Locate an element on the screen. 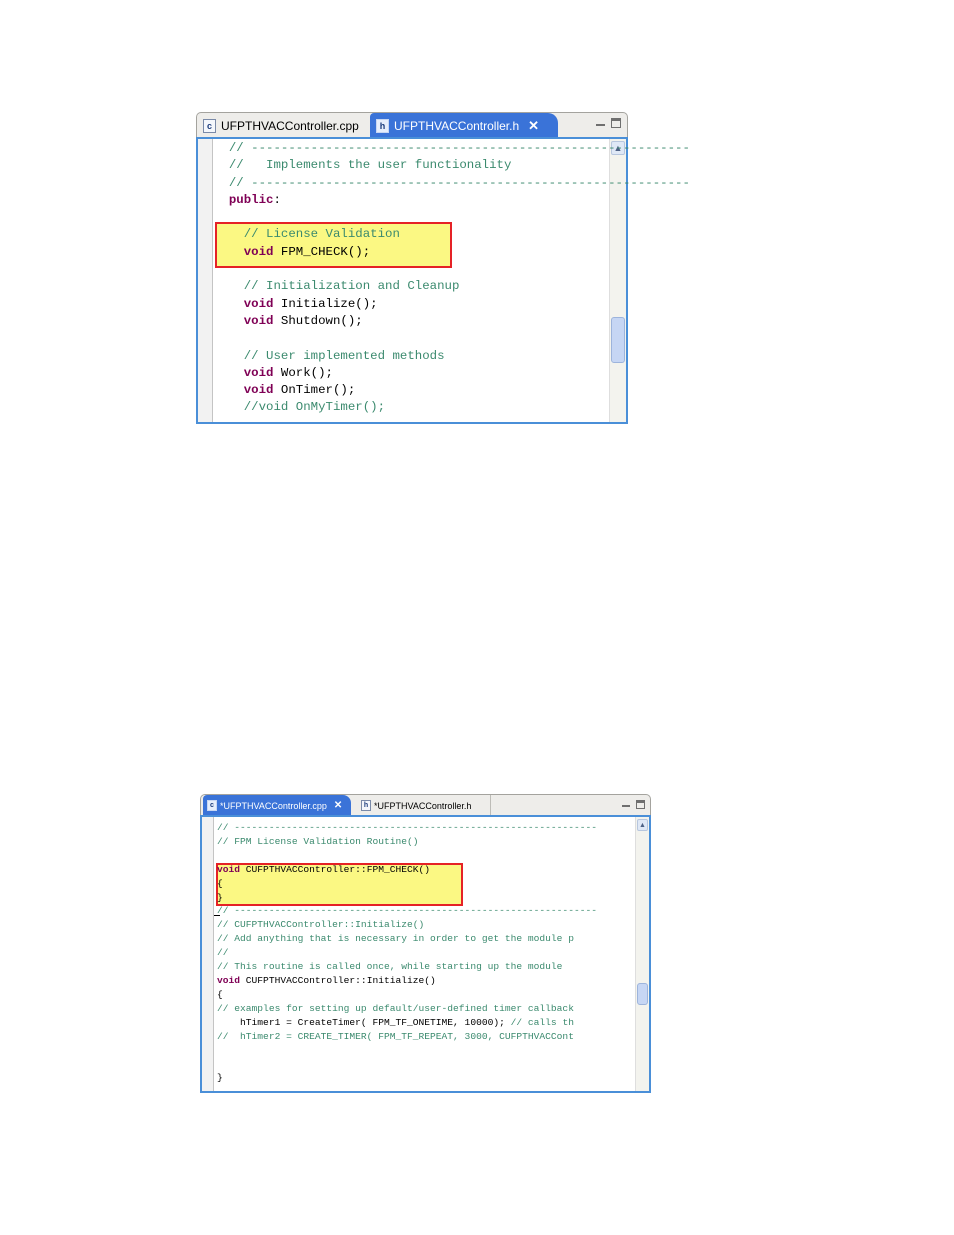  code-token: CUFPTHVACController::FPM_CHECK() is located at coordinates (335, 869).